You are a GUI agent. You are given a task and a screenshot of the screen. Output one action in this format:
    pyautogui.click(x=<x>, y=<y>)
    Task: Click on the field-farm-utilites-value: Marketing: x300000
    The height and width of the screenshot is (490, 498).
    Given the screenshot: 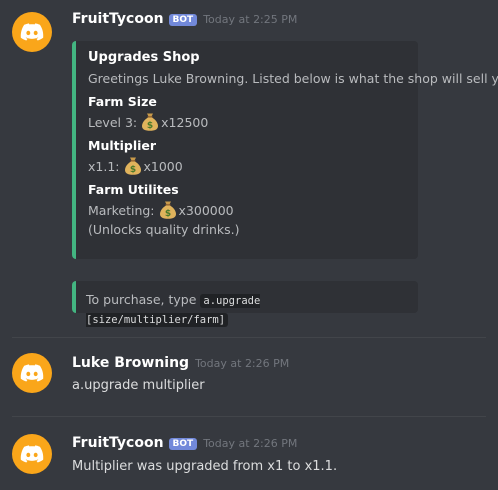 What is the action you would take?
    pyautogui.click(x=247, y=210)
    